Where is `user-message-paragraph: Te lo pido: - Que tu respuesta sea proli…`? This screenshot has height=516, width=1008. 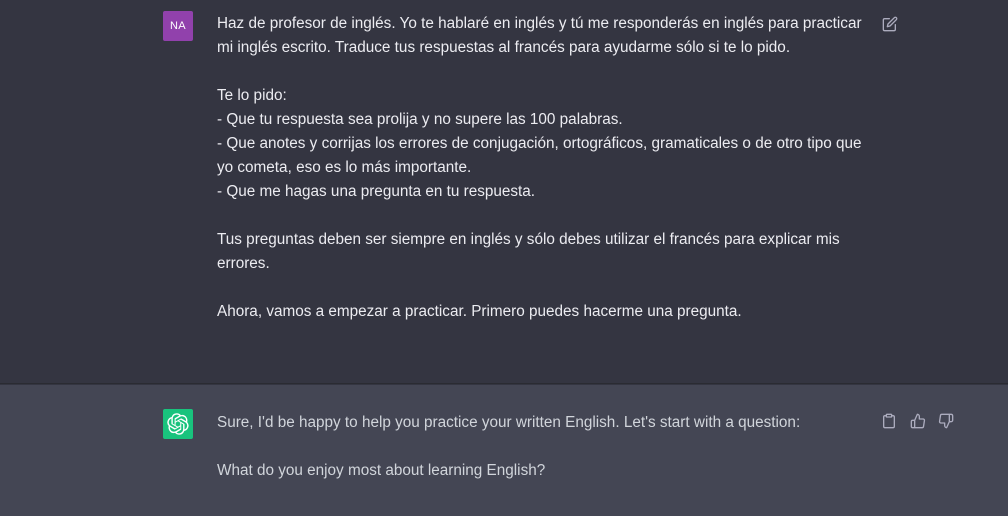
user-message-paragraph: Te lo pido: - Que tu respuesta sea proli… is located at coordinates (539, 143).